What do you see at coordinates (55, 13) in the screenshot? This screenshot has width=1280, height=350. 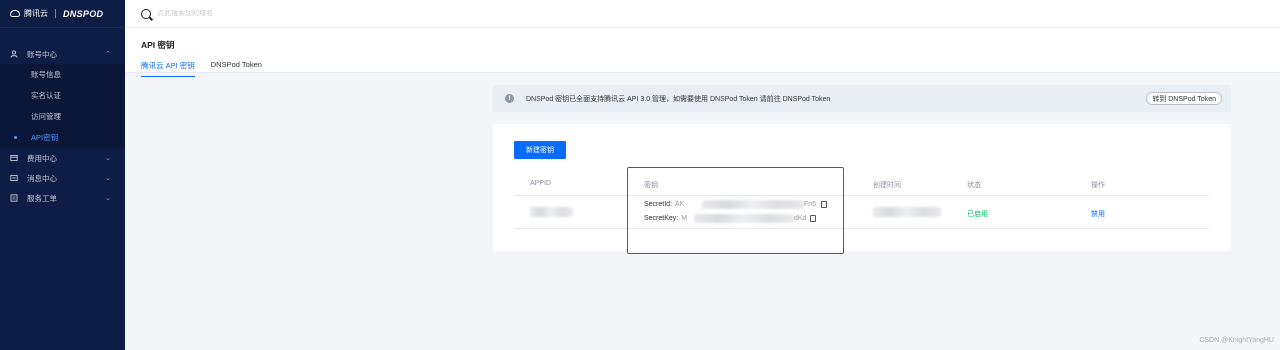 I see `logo-divider` at bounding box center [55, 13].